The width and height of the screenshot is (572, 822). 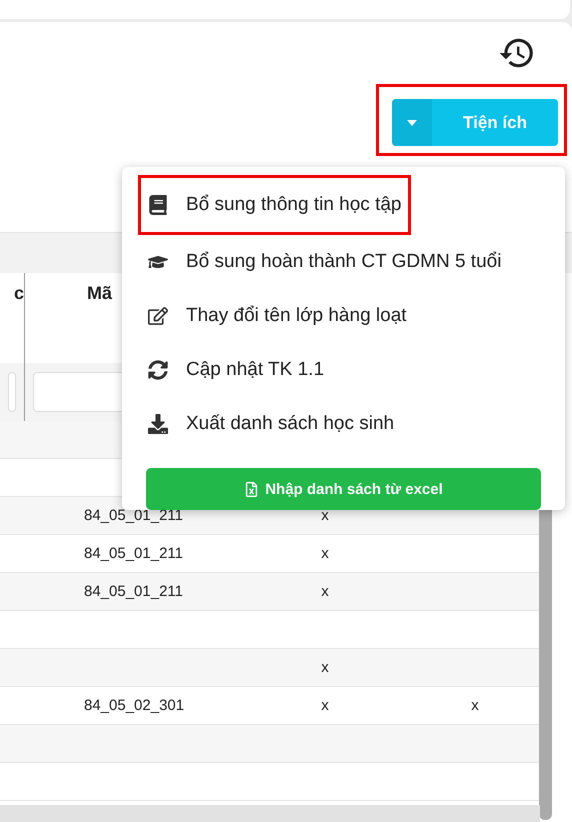 I want to click on column-header: c, so click(x=19, y=294).